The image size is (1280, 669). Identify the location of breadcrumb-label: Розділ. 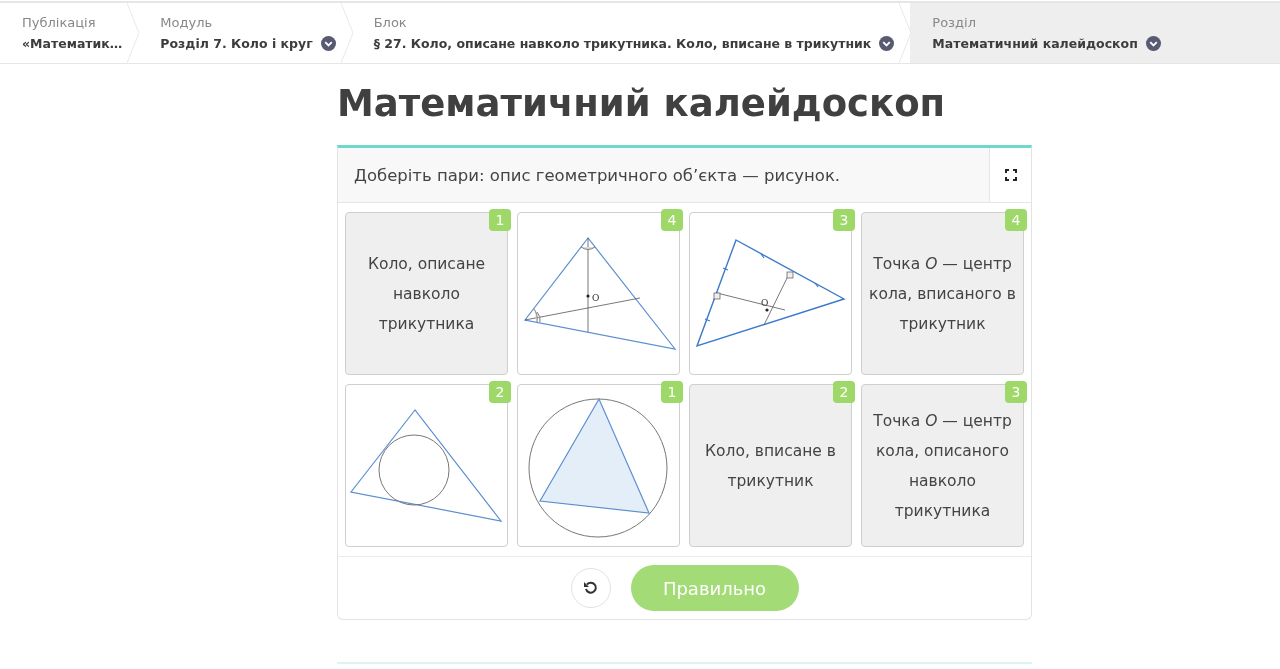
(954, 22).